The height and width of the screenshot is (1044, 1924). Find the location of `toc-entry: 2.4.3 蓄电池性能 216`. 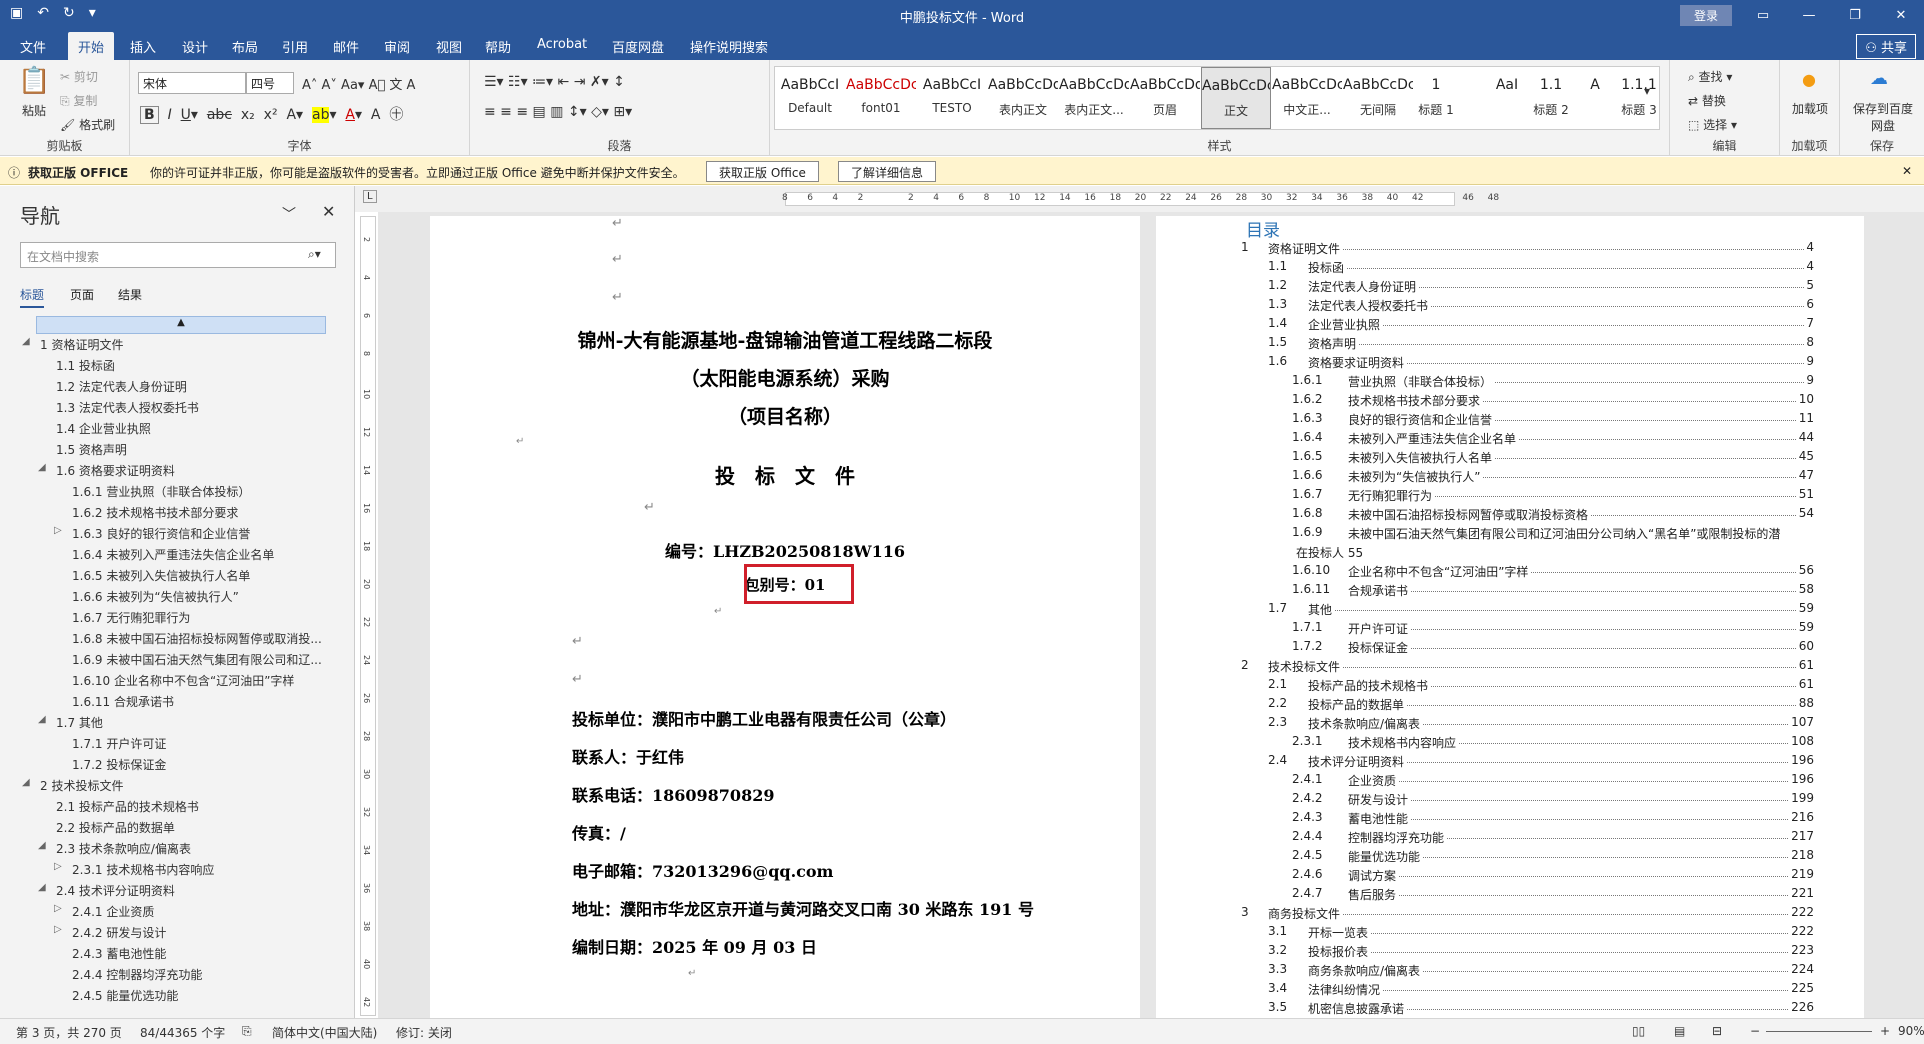

toc-entry: 2.4.3 蓄电池性能 216 is located at coordinates (1510, 819).